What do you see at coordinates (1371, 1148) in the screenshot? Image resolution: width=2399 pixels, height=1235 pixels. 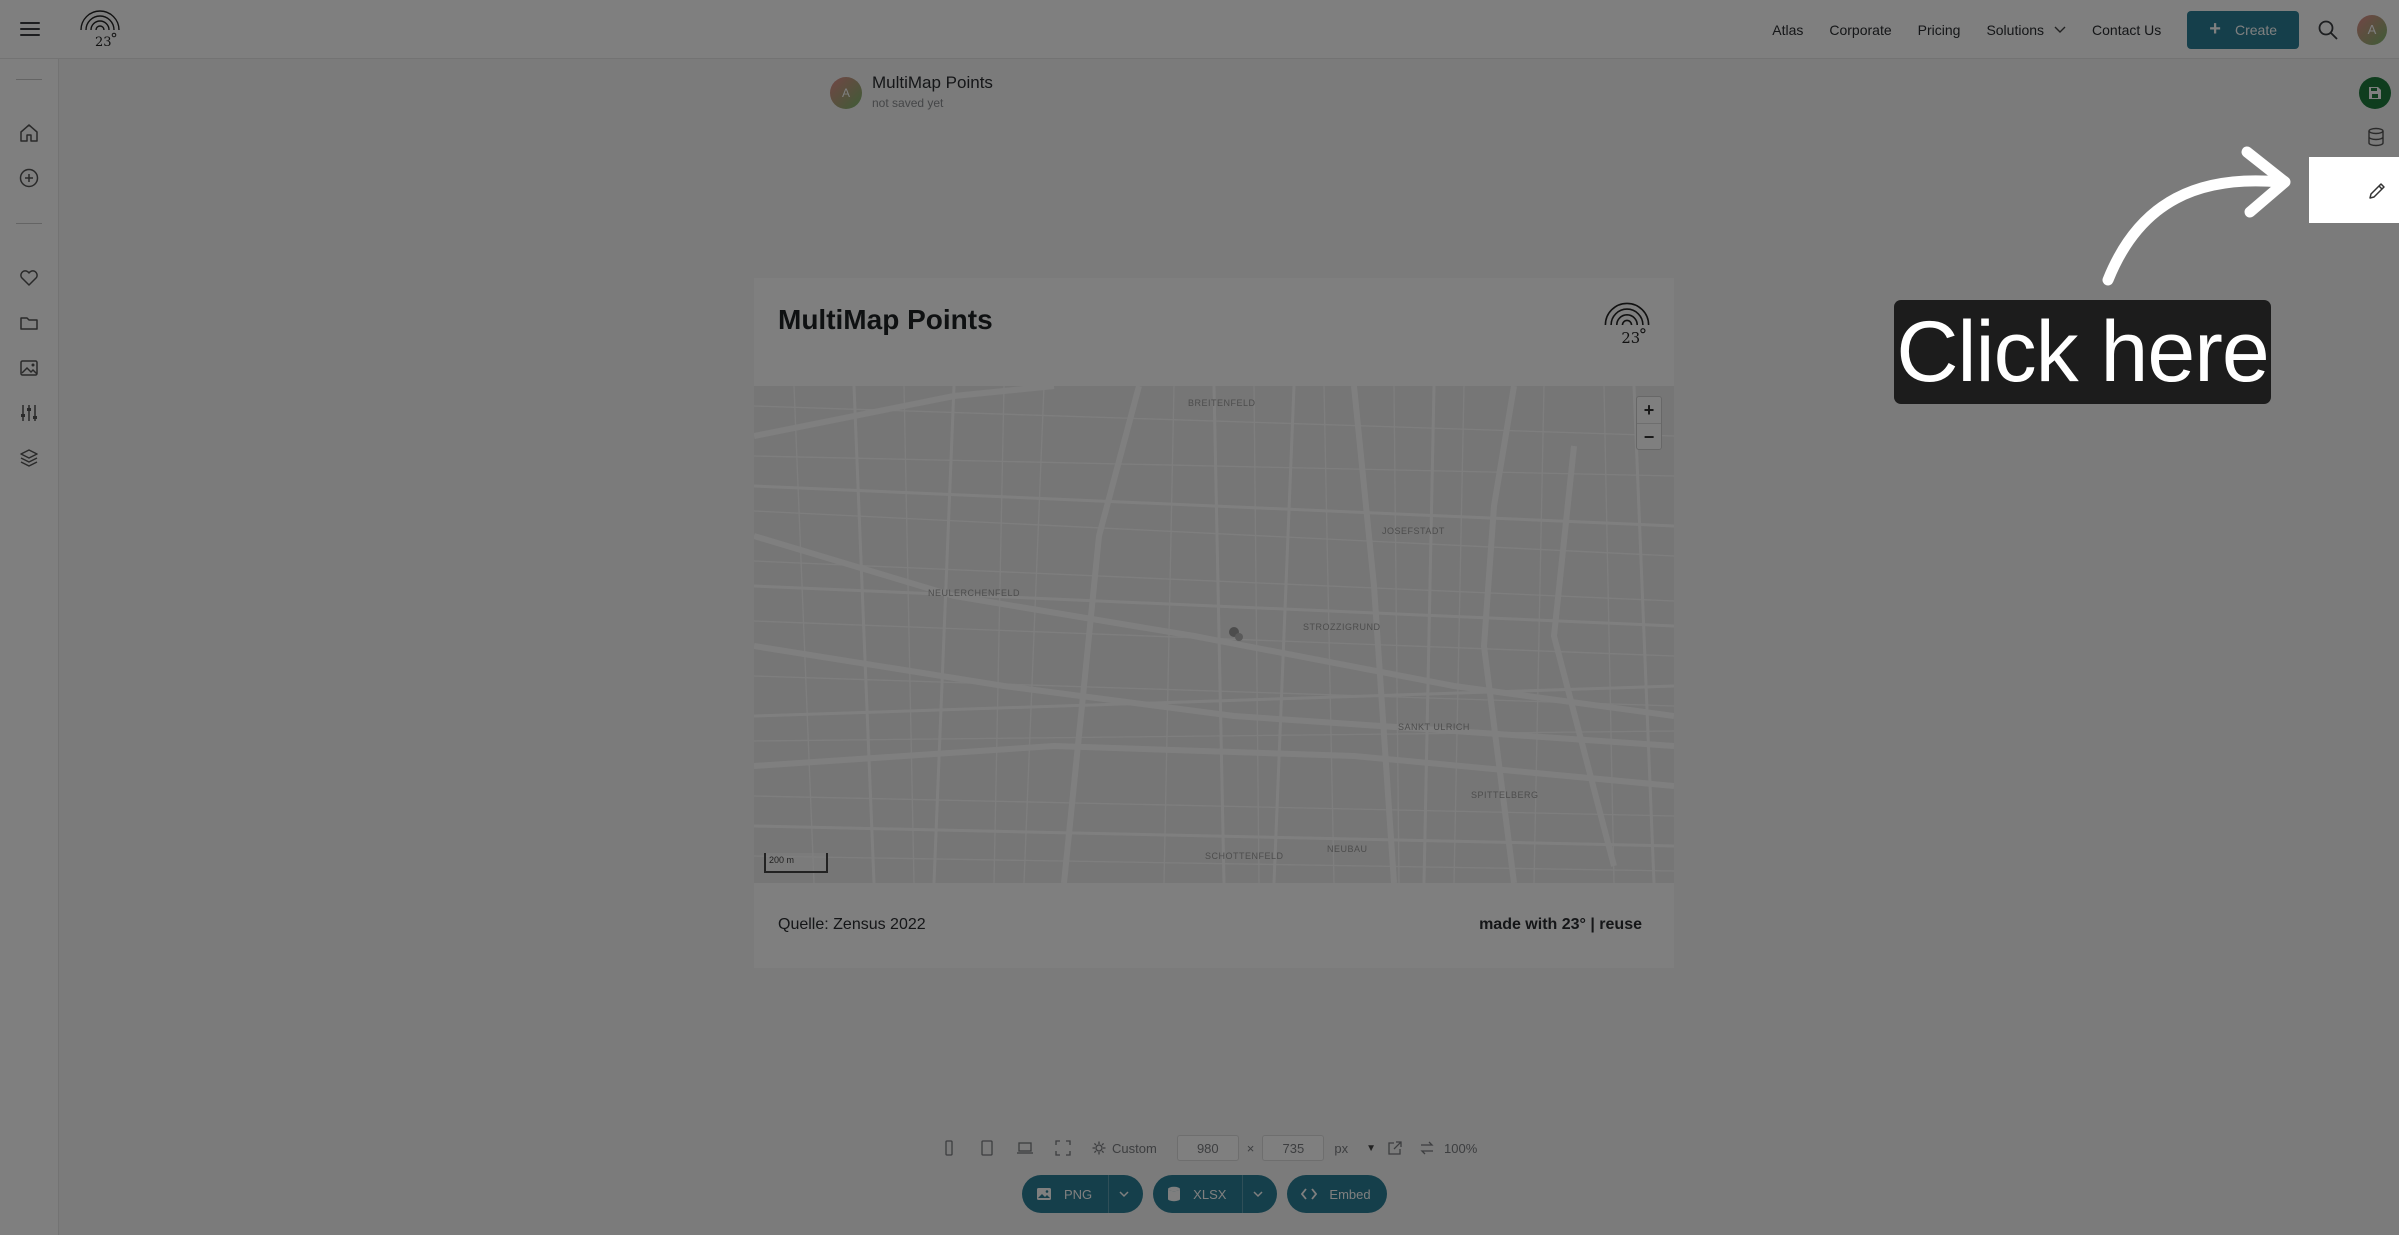 I see `caret-down-icon: ▼` at bounding box center [1371, 1148].